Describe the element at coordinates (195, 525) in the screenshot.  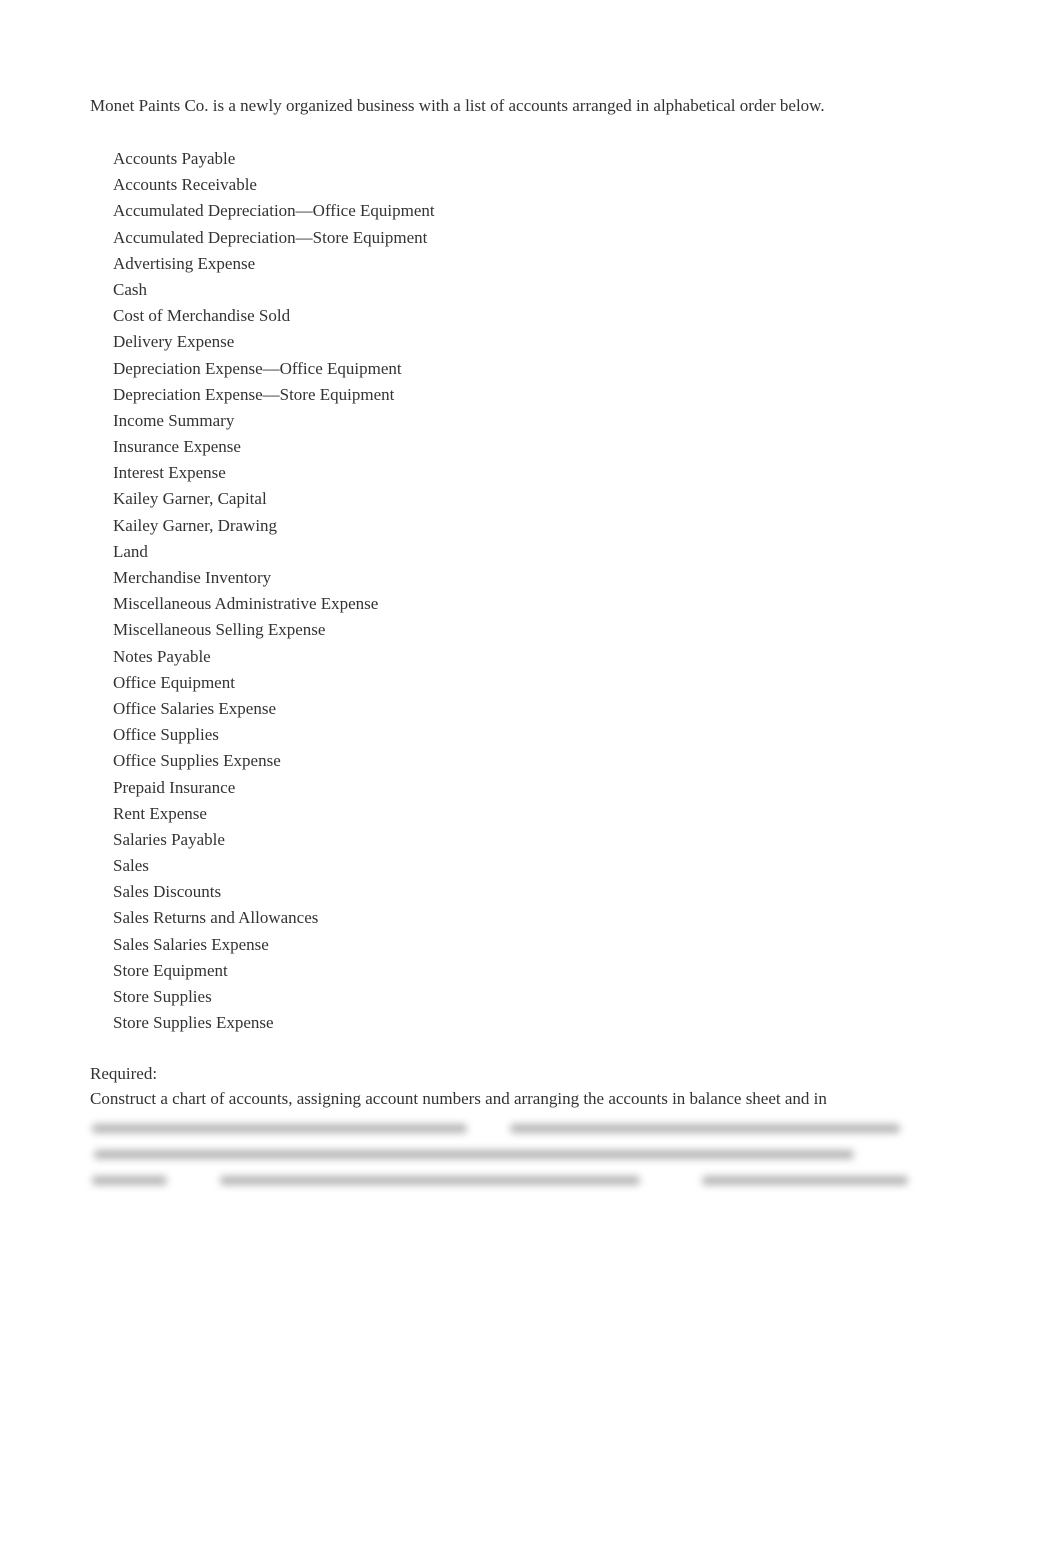
I see `account-item: Kailey Garner, Drawing` at that location.